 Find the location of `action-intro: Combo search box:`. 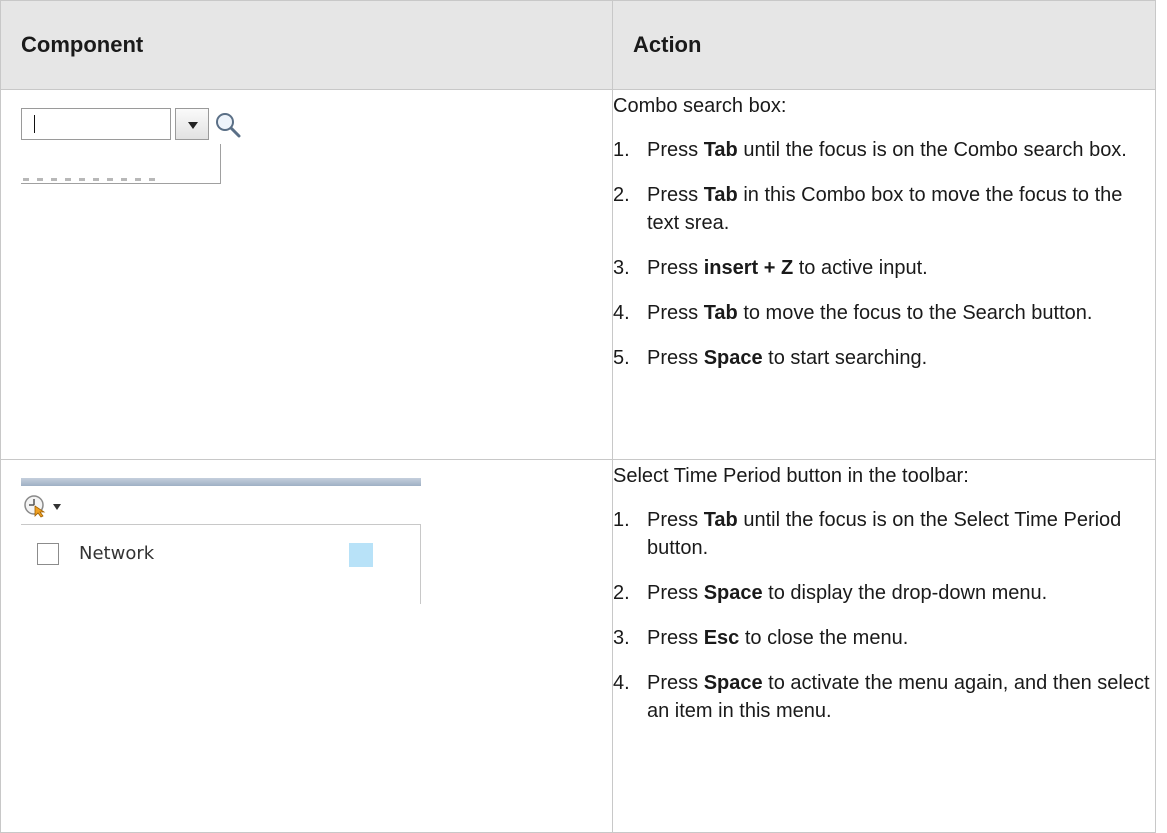

action-intro: Combo search box: is located at coordinates (700, 106).